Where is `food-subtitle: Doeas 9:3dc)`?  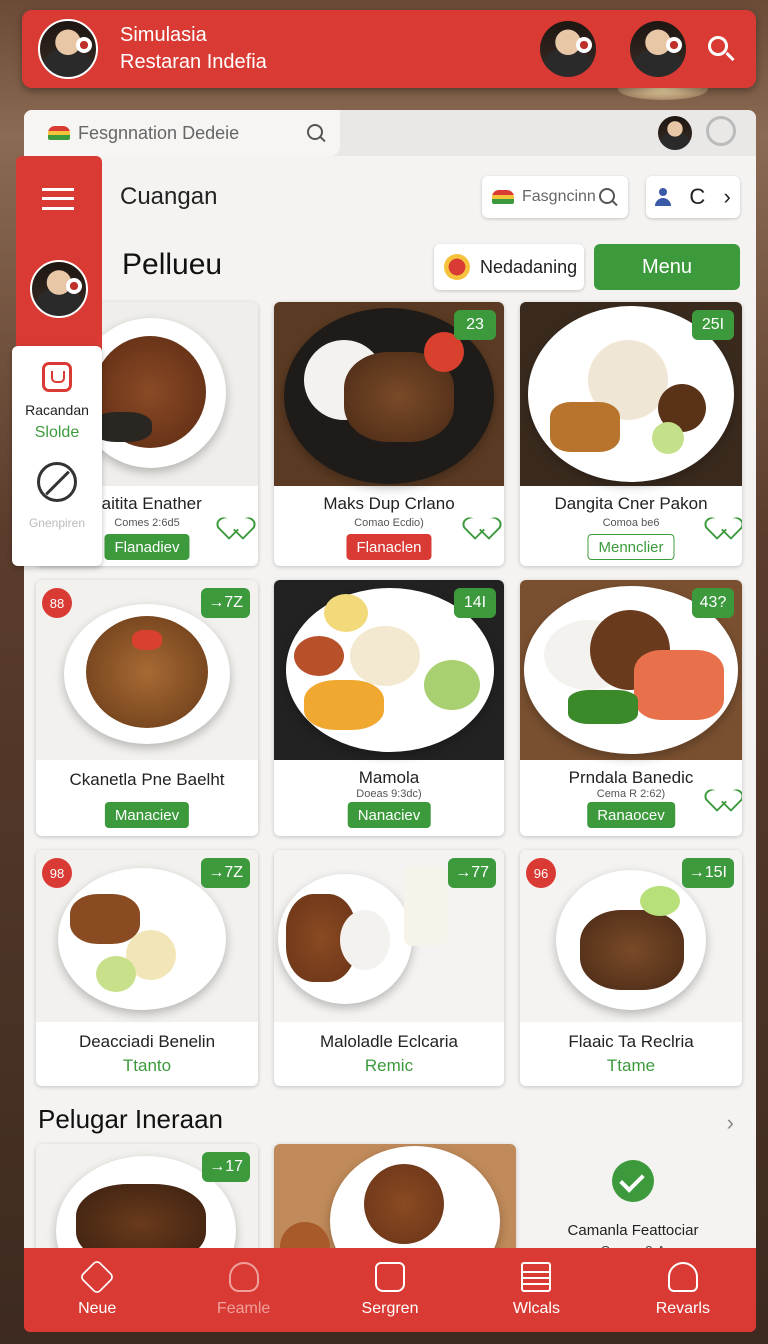
food-subtitle: Doeas 9:3dc) is located at coordinates (389, 794).